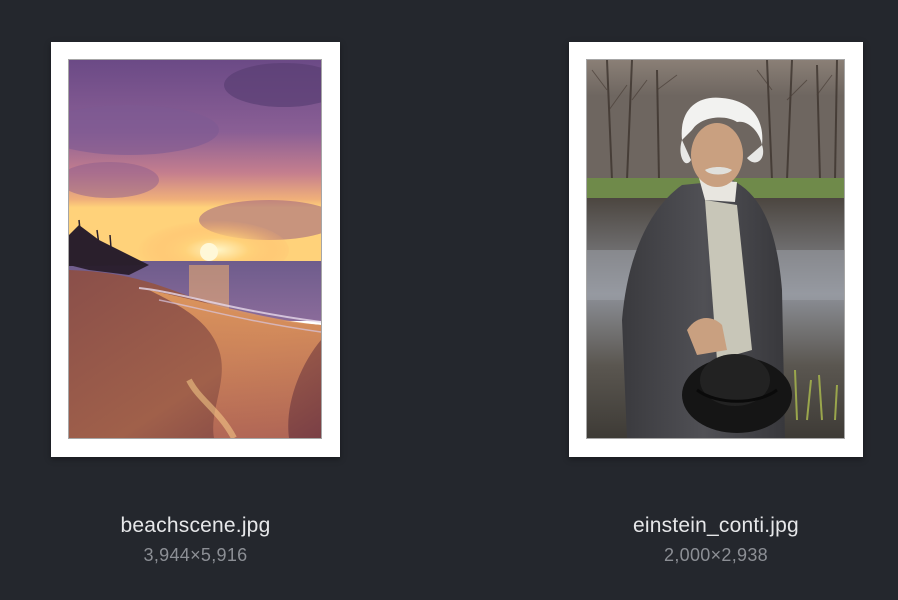 The width and height of the screenshot is (898, 600). What do you see at coordinates (195, 555) in the screenshot?
I see `file-dimensions: 3,944×5,916` at bounding box center [195, 555].